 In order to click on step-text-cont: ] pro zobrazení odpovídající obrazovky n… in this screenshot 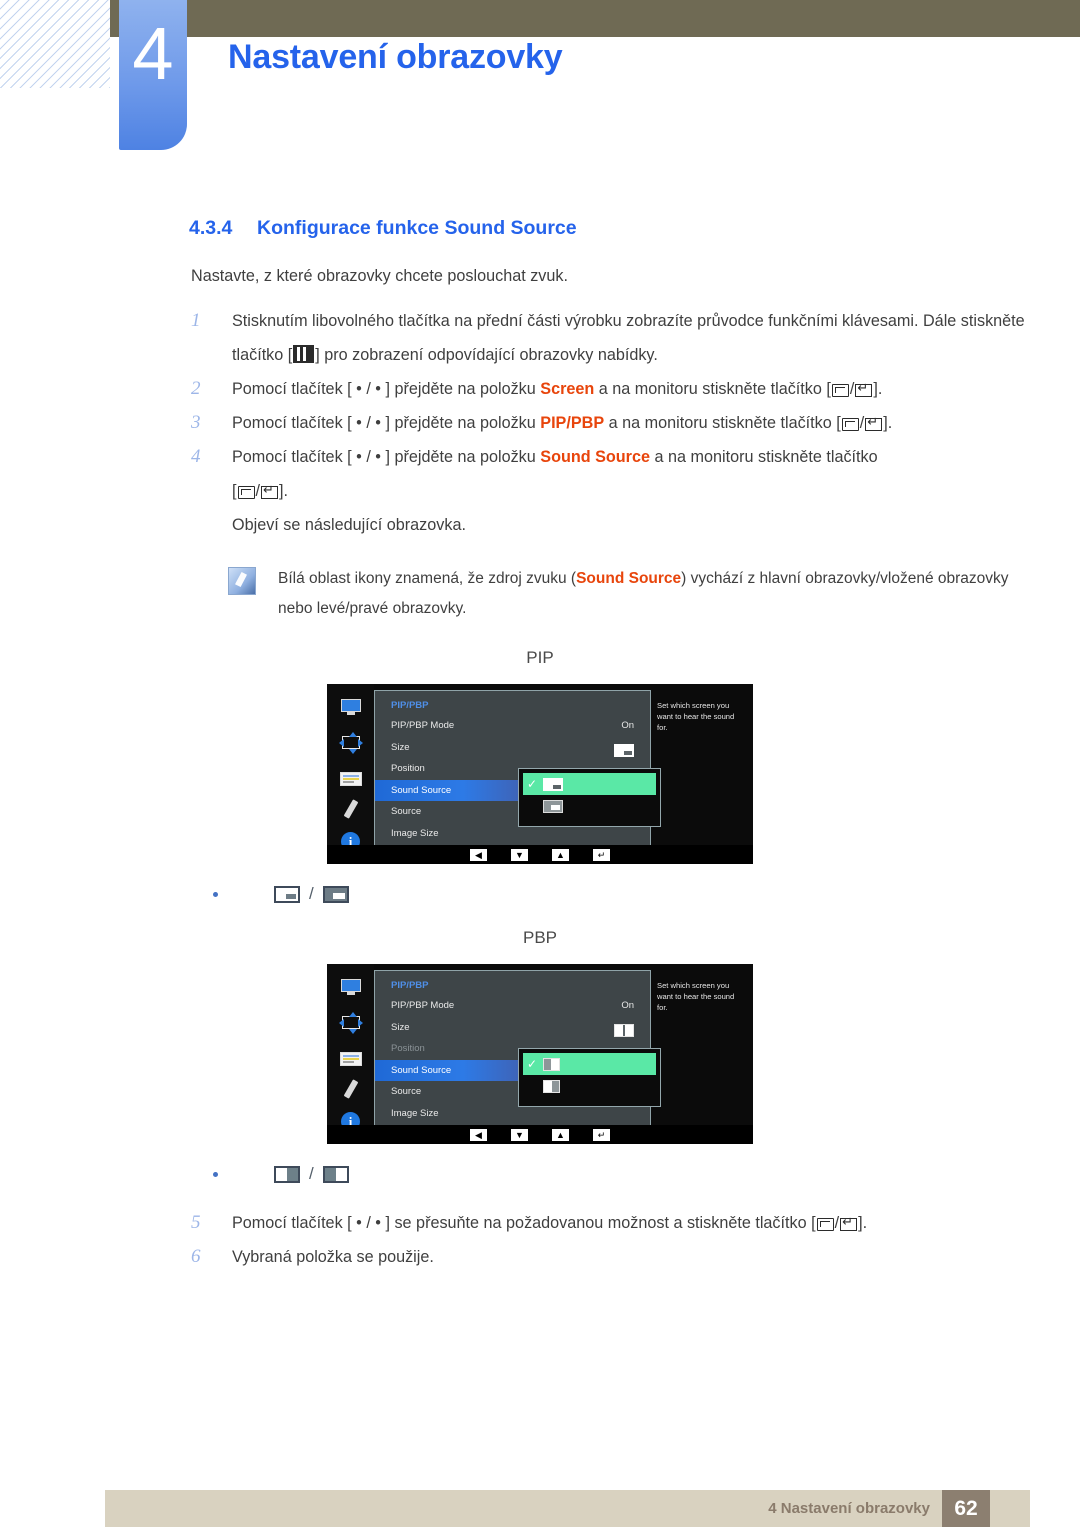, I will do `click(486, 355)`.